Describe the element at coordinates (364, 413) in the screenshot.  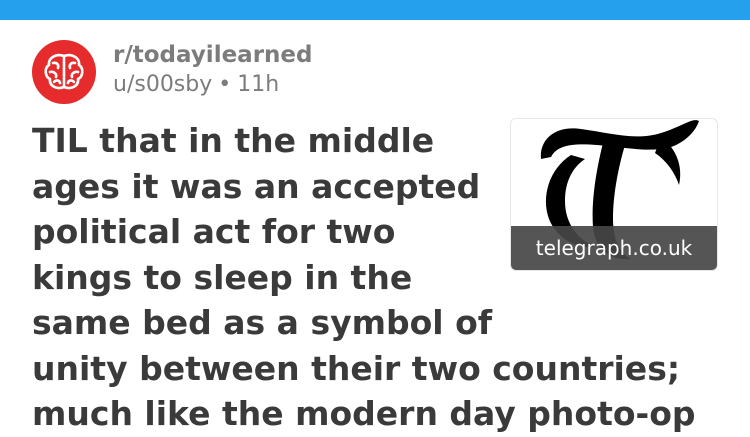
I see `title-line: much like the modern day photo-op` at that location.